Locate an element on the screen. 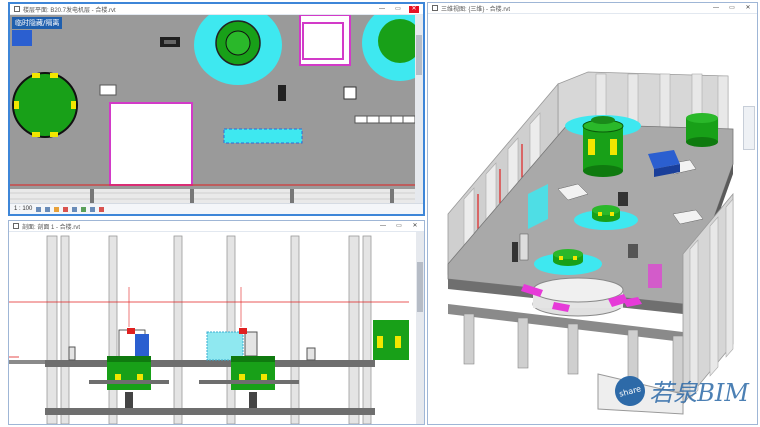 This screenshot has height=427, width=760. temporary-hide-icon is located at coordinates (93, 209).